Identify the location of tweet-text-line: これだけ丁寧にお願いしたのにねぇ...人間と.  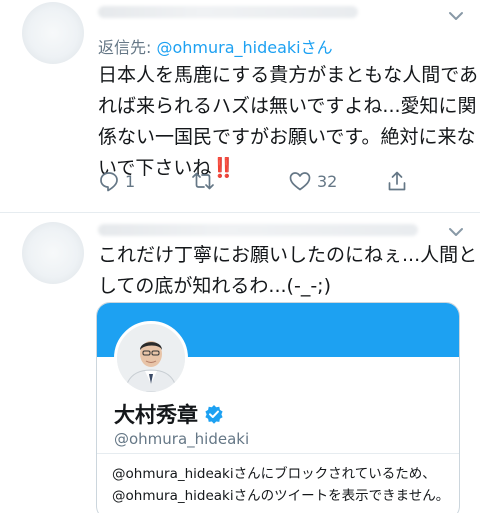
(288, 255).